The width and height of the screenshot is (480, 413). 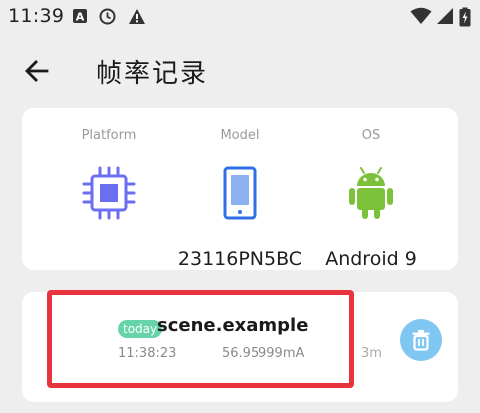 I want to click on back-button, so click(x=37, y=71).